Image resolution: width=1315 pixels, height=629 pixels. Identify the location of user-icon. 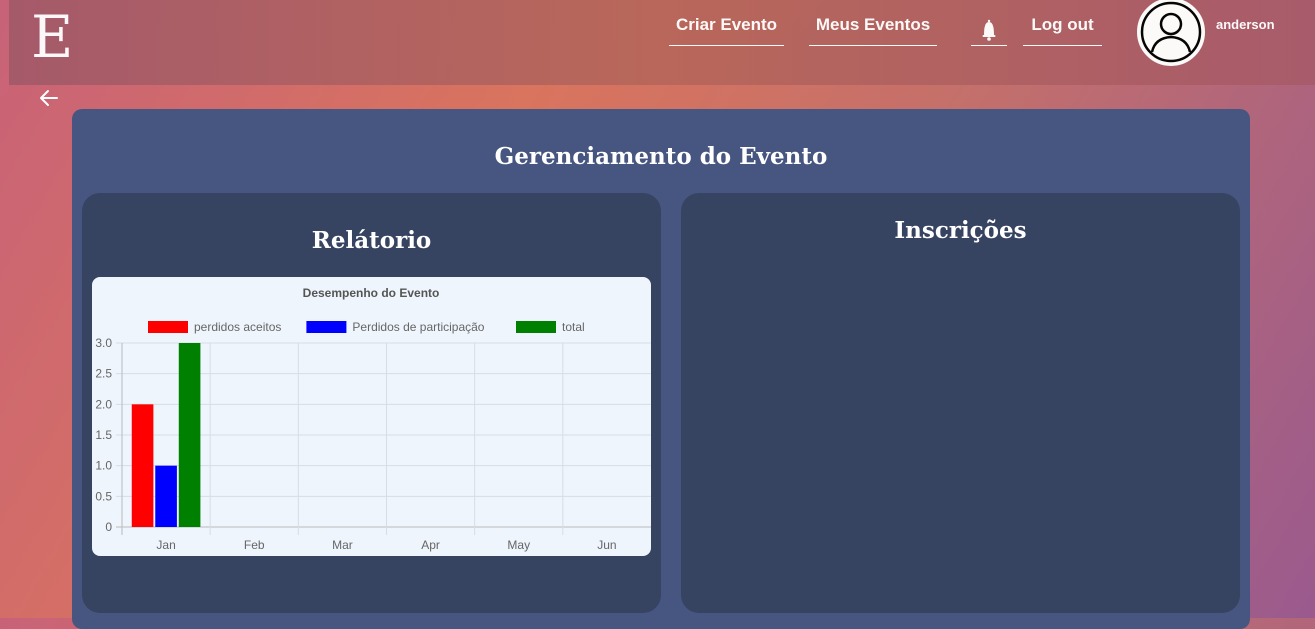
(1171, 32).